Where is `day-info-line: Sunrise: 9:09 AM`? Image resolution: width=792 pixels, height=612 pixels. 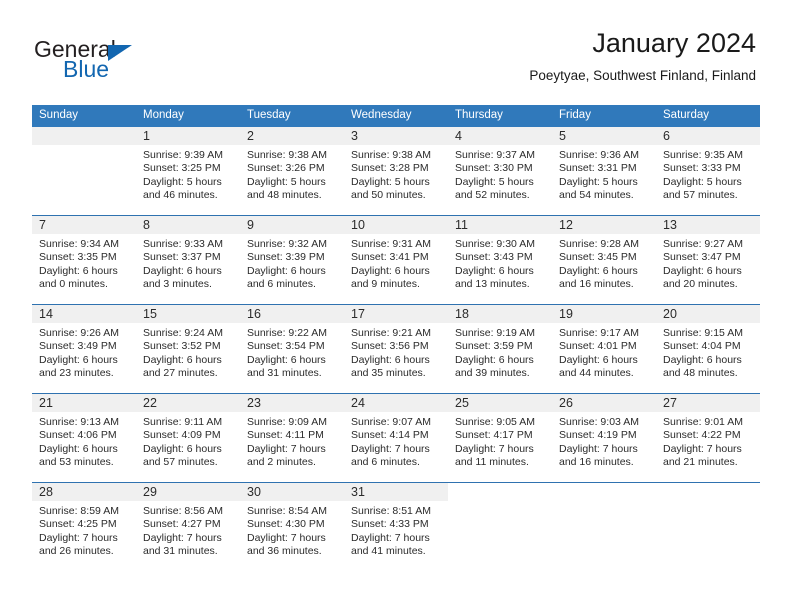 day-info-line: Sunrise: 9:09 AM is located at coordinates (287, 422).